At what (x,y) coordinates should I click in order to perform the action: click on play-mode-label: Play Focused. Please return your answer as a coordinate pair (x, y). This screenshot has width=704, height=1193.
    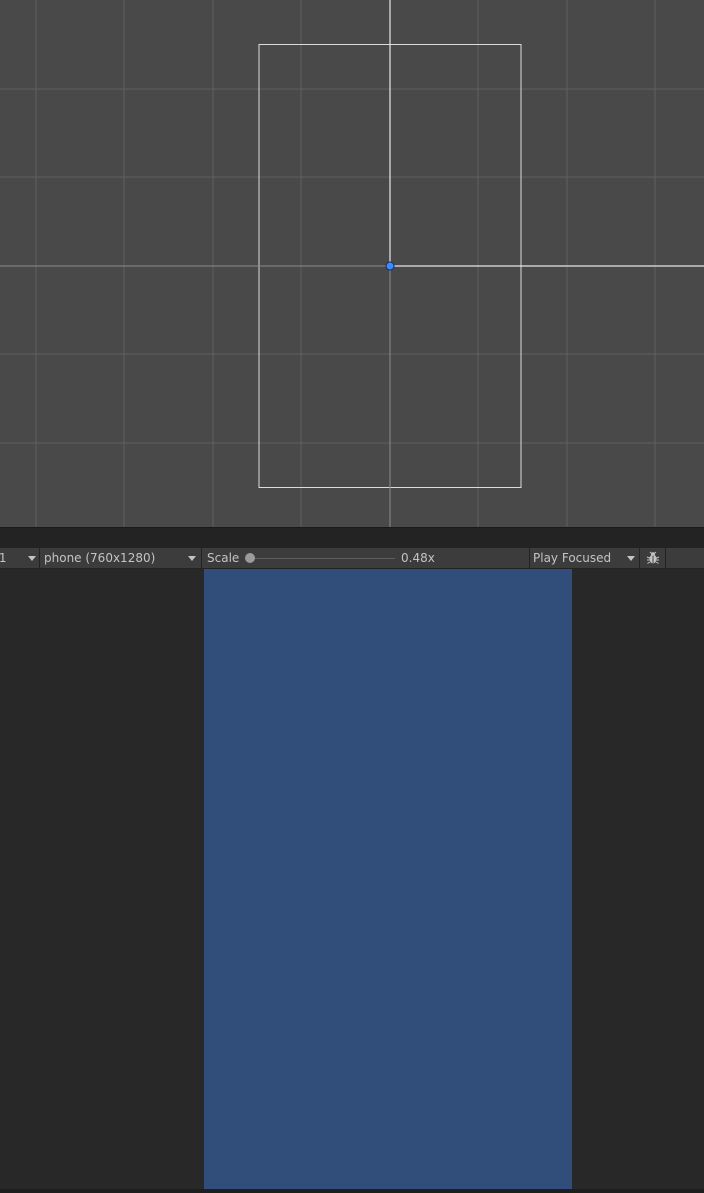
    Looking at the image, I should click on (572, 558).